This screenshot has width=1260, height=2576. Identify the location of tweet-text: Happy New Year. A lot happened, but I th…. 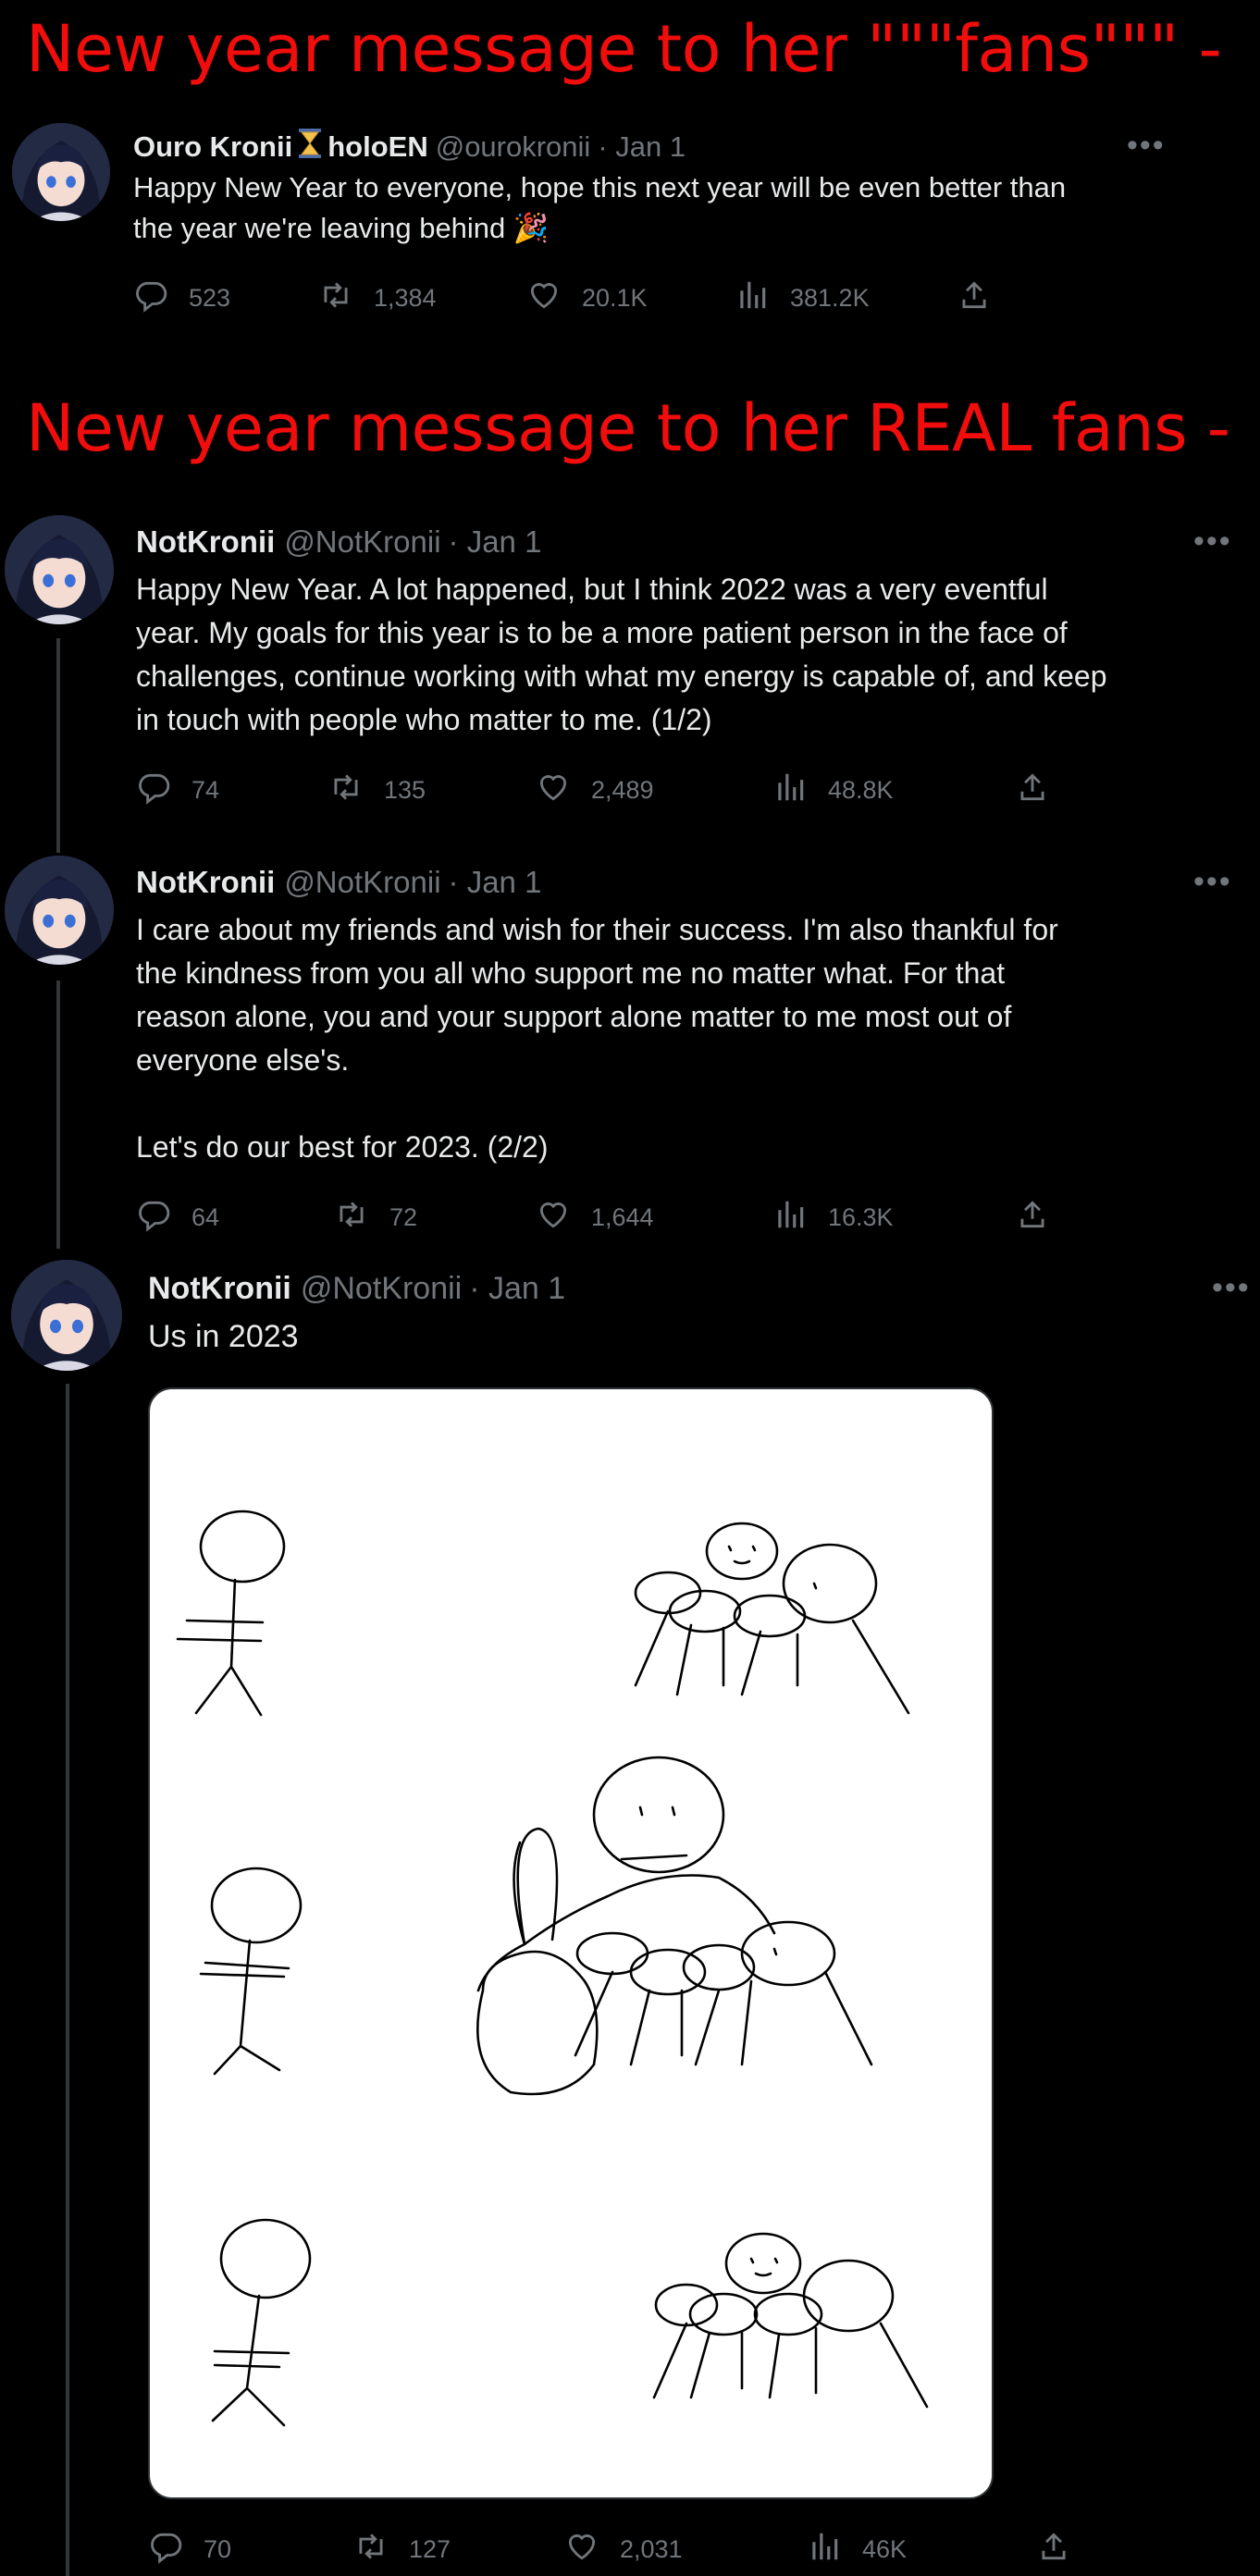
(621, 654).